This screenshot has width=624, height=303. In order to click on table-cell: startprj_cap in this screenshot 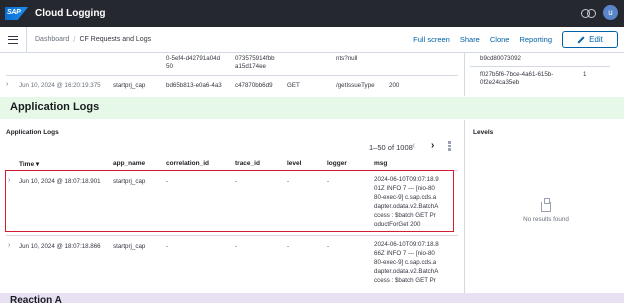, I will do `click(129, 85)`.